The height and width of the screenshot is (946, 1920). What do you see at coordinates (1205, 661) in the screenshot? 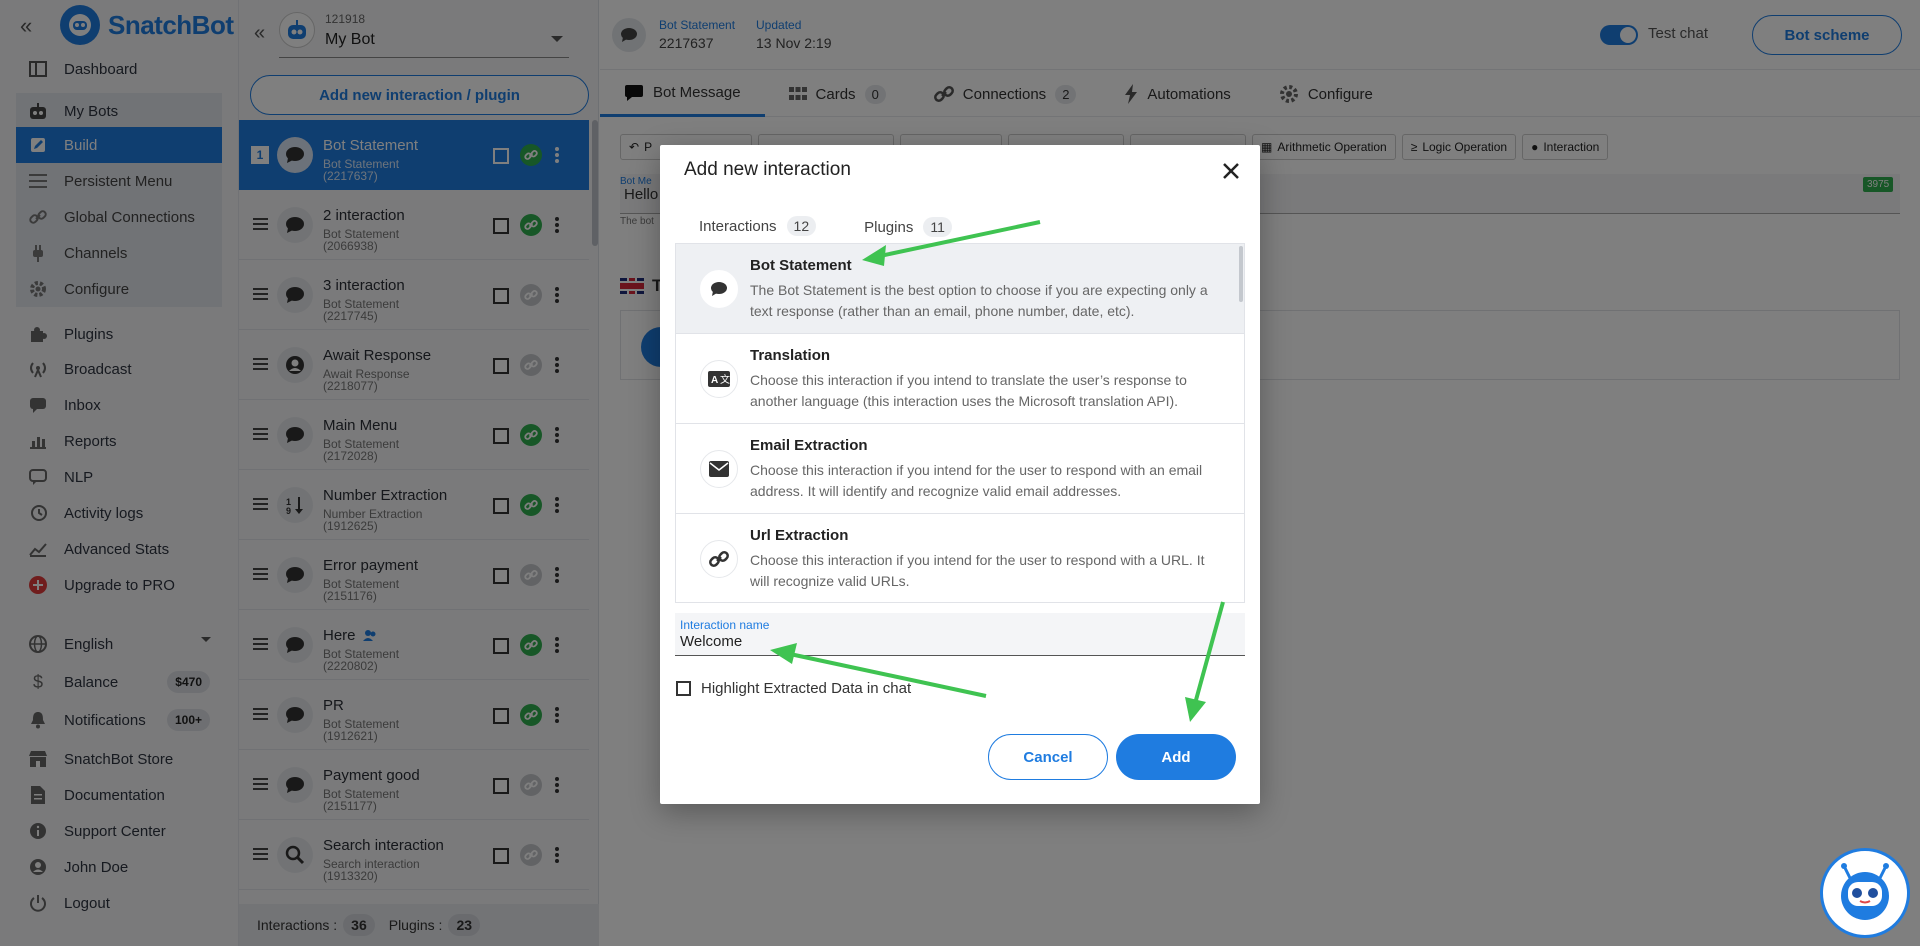
I see `arrow-to-add-button` at bounding box center [1205, 661].